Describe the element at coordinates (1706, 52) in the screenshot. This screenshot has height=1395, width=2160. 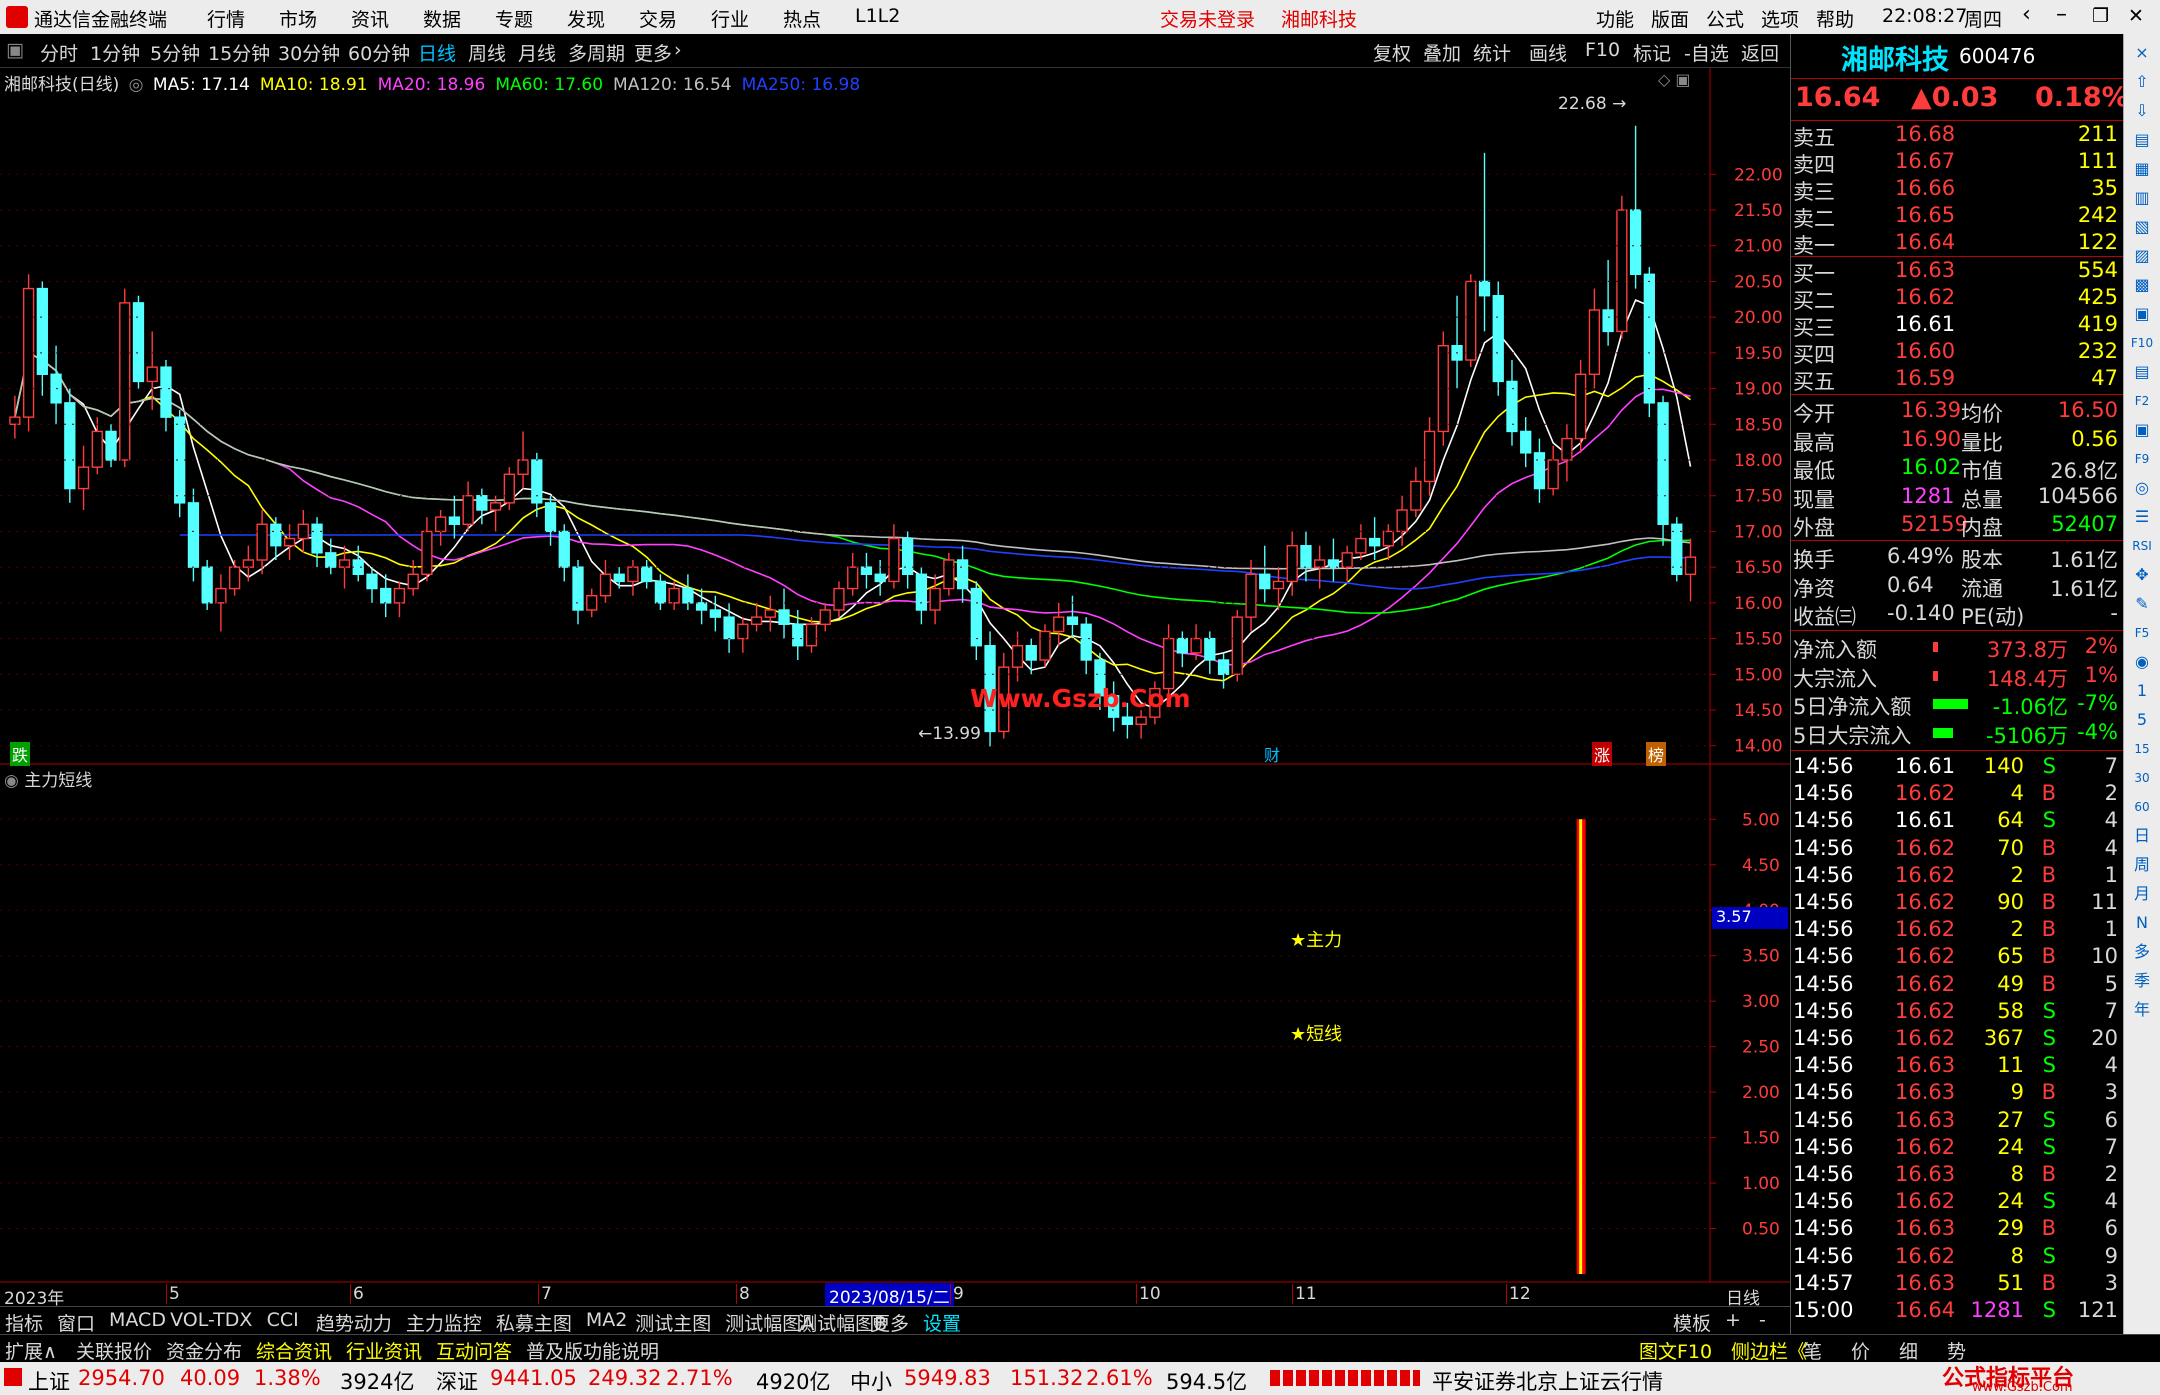
I see `btn-zixuan: -自选` at that location.